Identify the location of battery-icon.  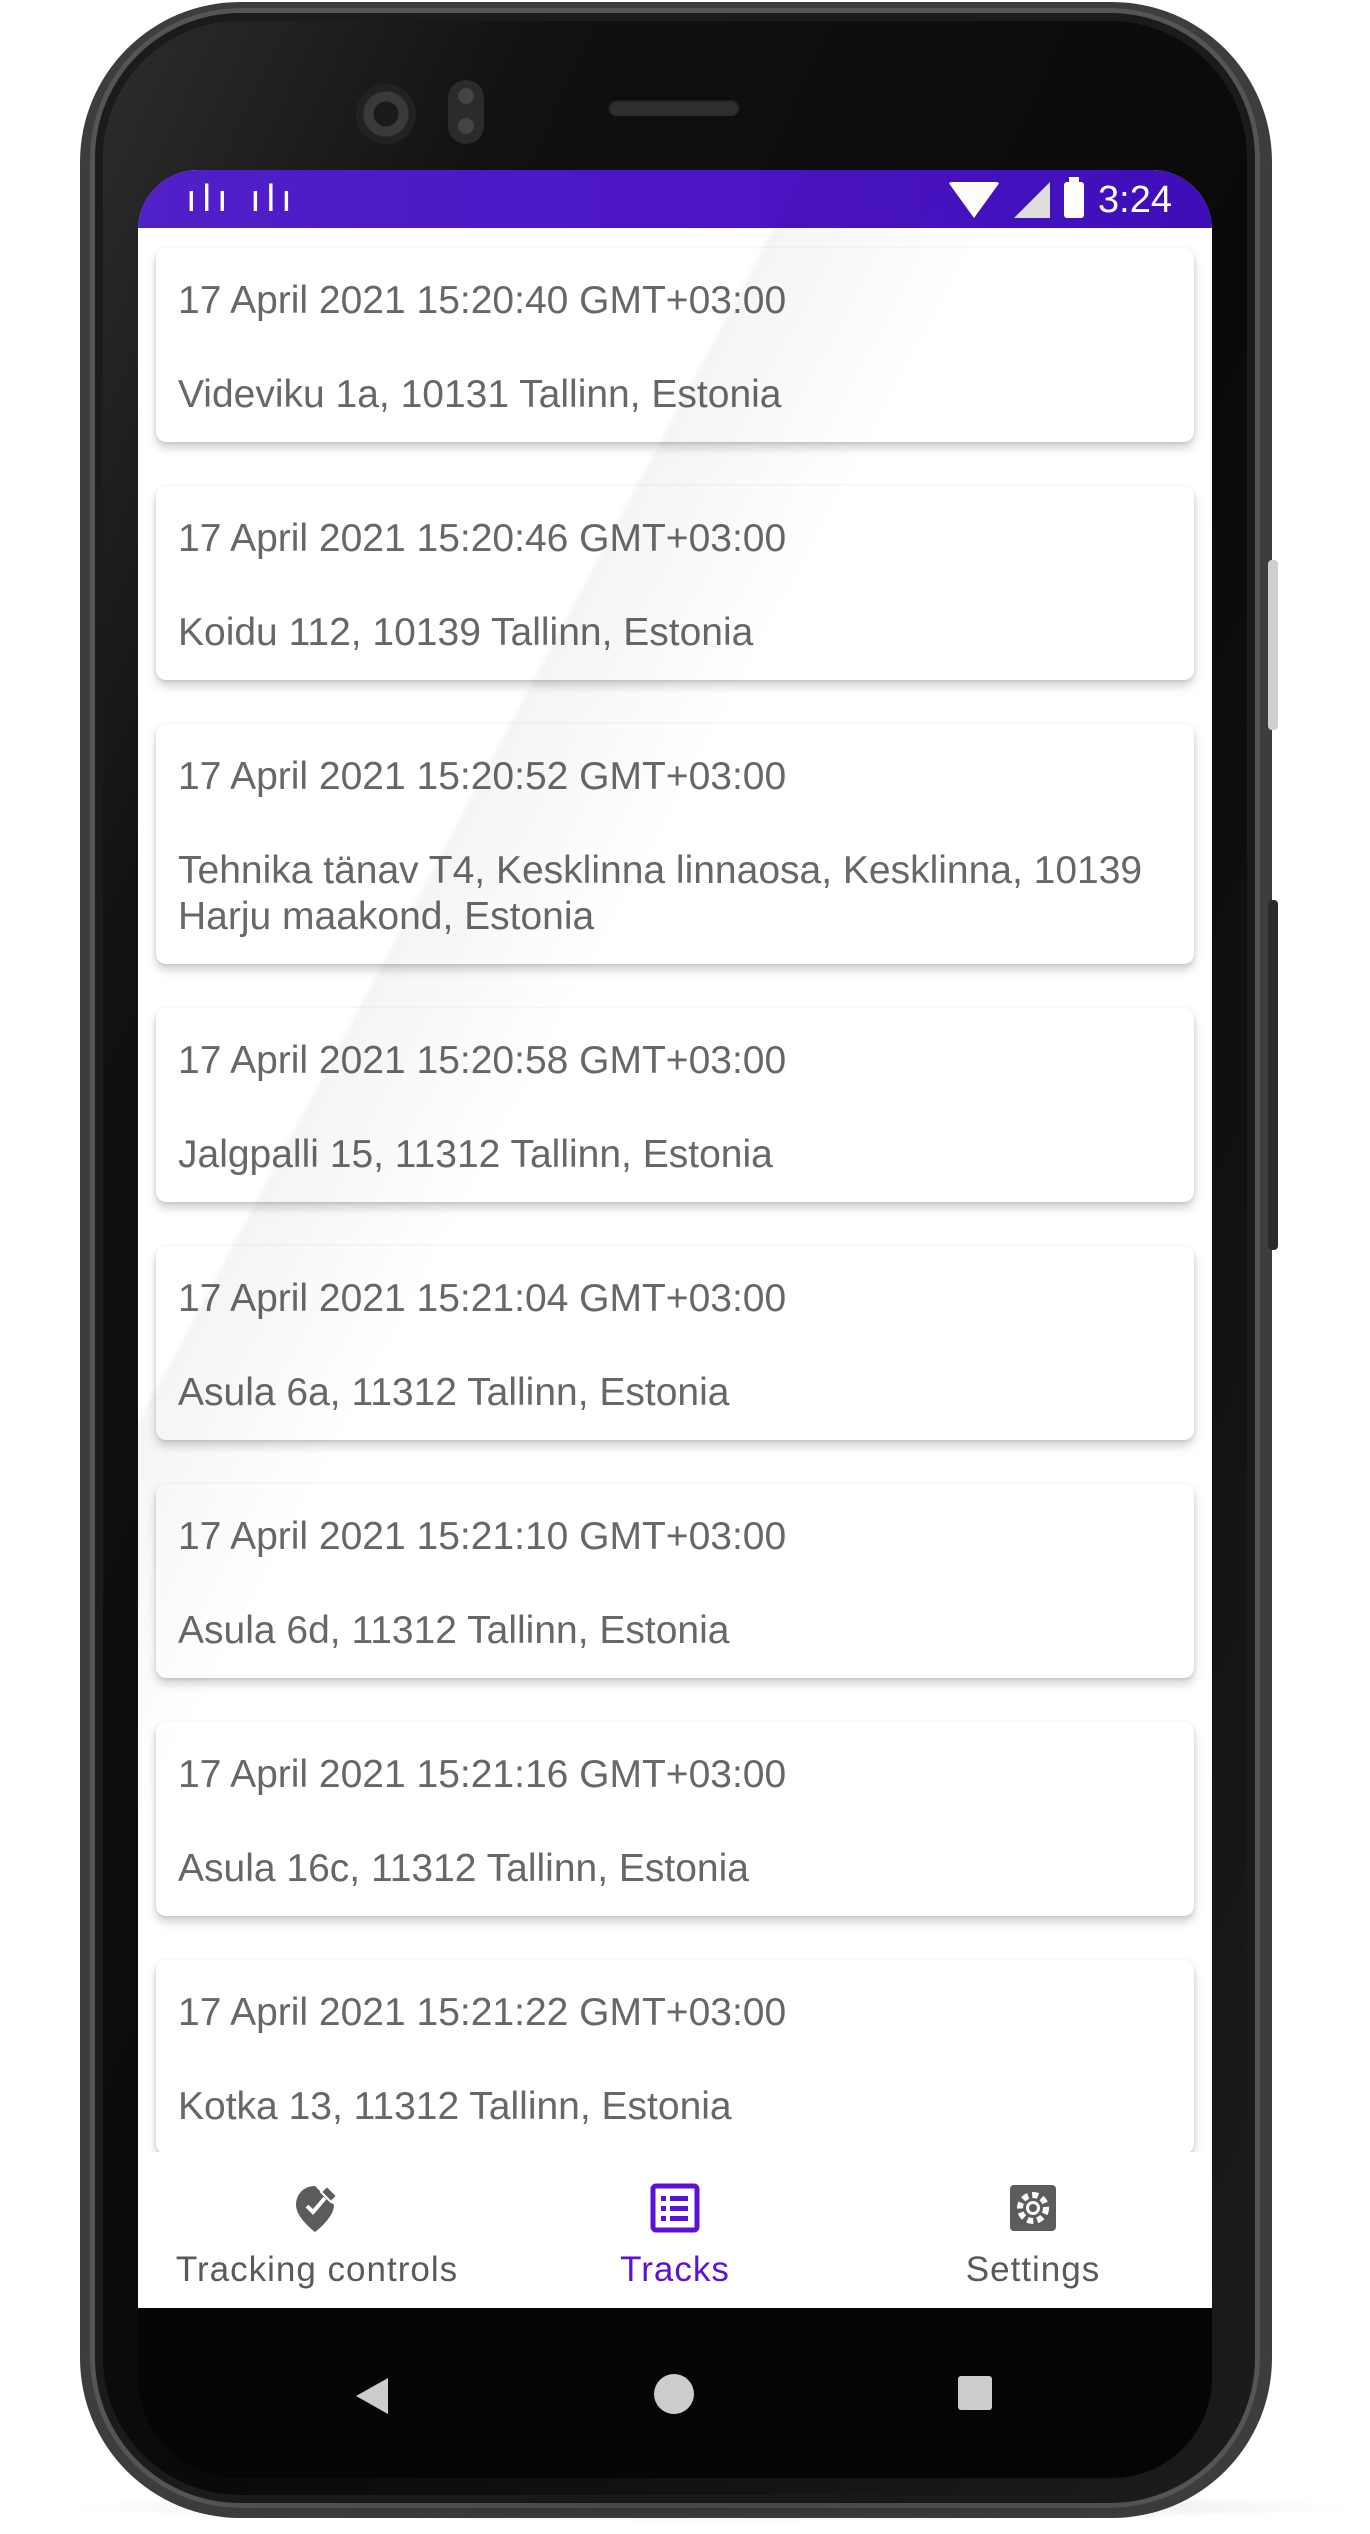
(1074, 197).